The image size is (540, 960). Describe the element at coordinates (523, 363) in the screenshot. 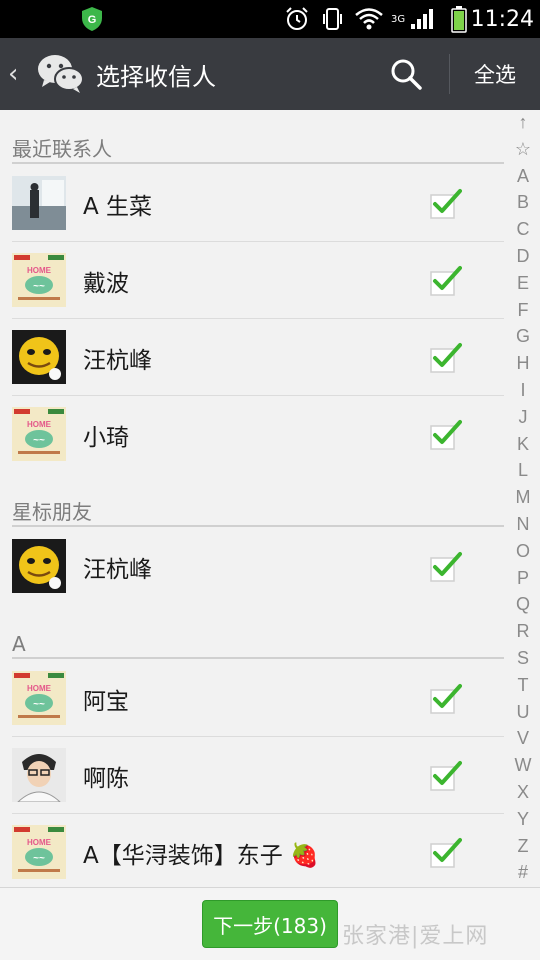

I see `index-letter: H` at that location.